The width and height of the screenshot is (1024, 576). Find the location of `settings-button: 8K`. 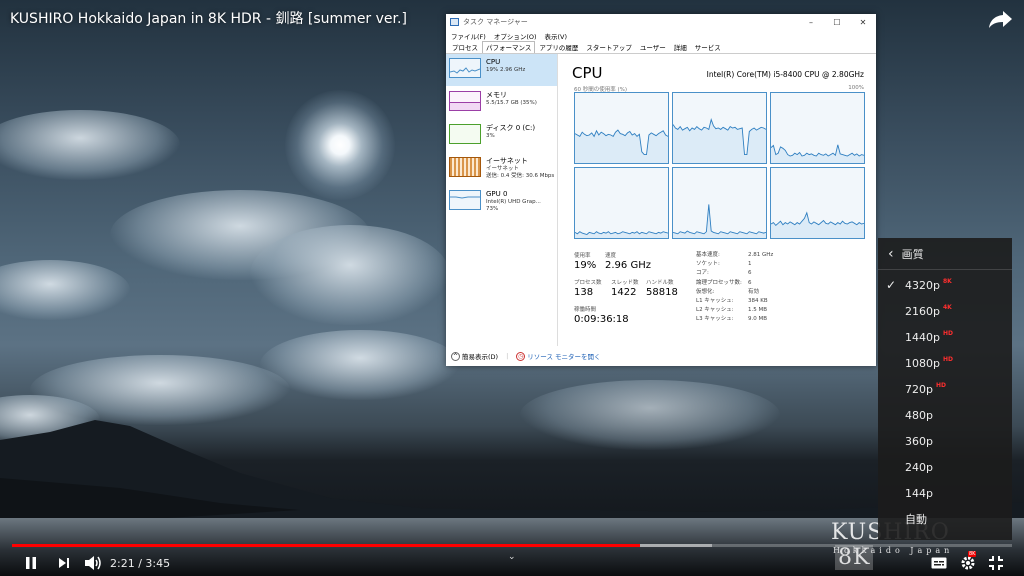

settings-button: 8K is located at coordinates (968, 562).